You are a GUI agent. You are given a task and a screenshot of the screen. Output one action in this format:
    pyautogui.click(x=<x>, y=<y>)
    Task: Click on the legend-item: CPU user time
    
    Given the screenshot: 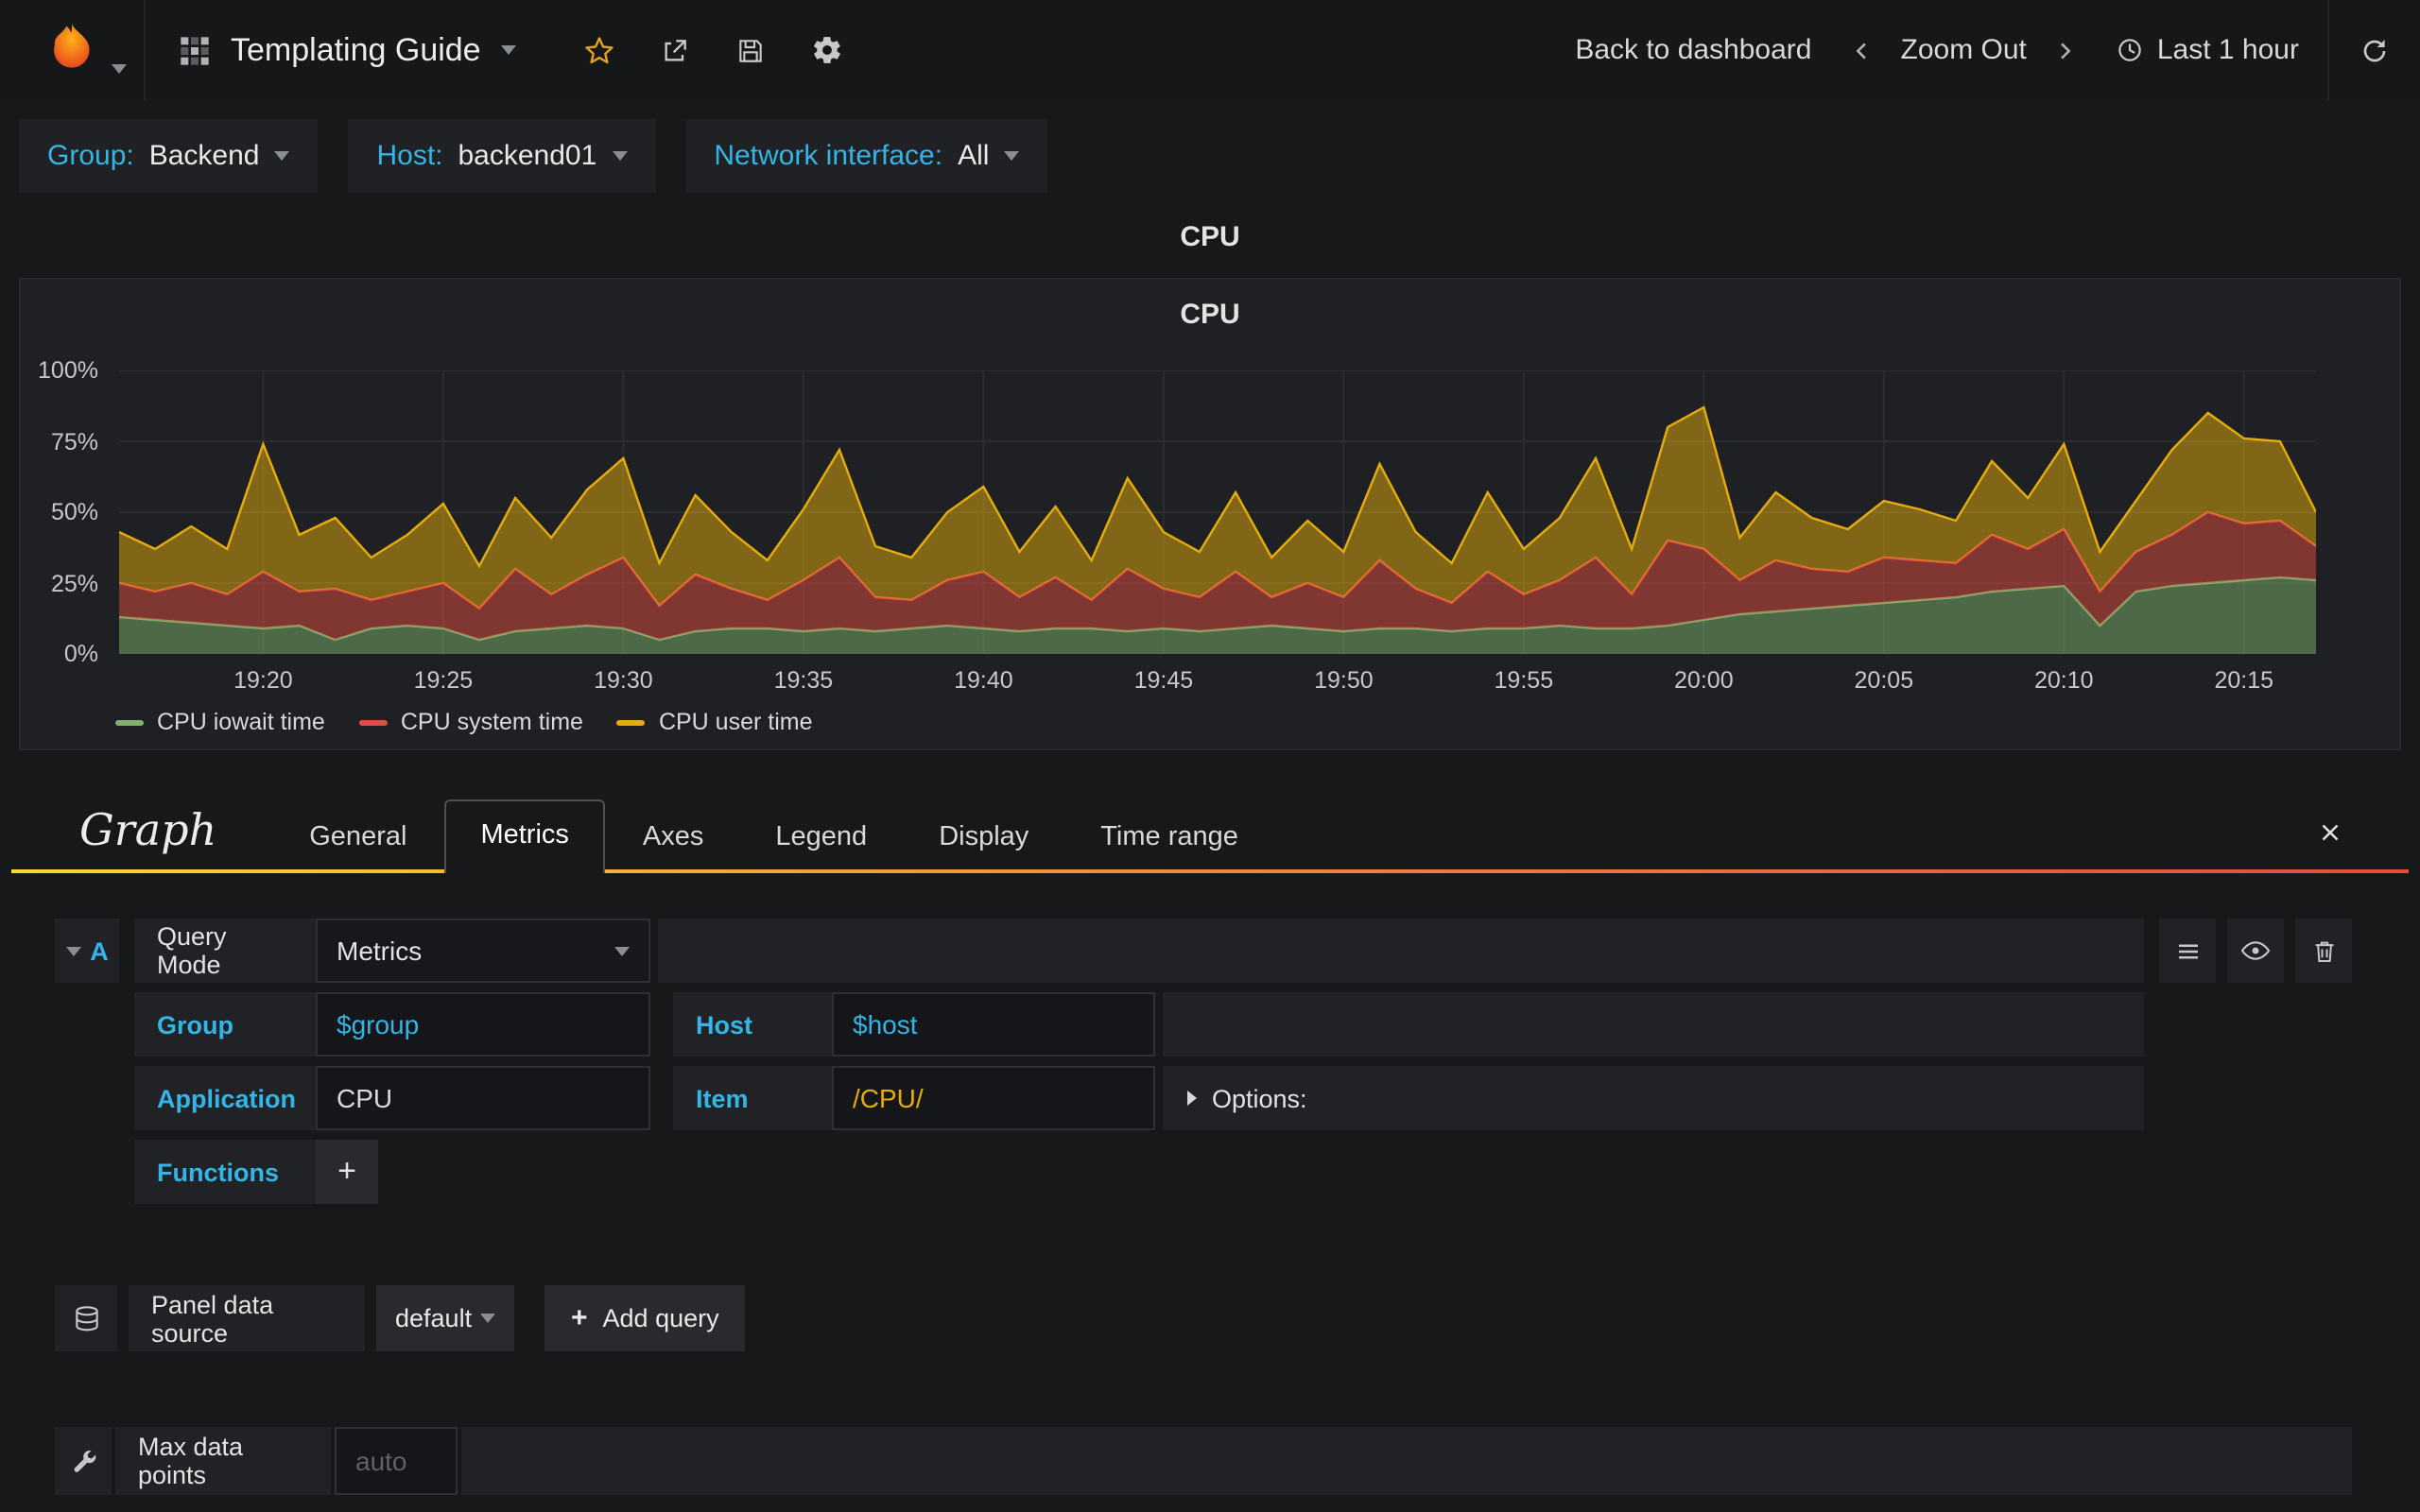 What is the action you would take?
    pyautogui.click(x=714, y=722)
    